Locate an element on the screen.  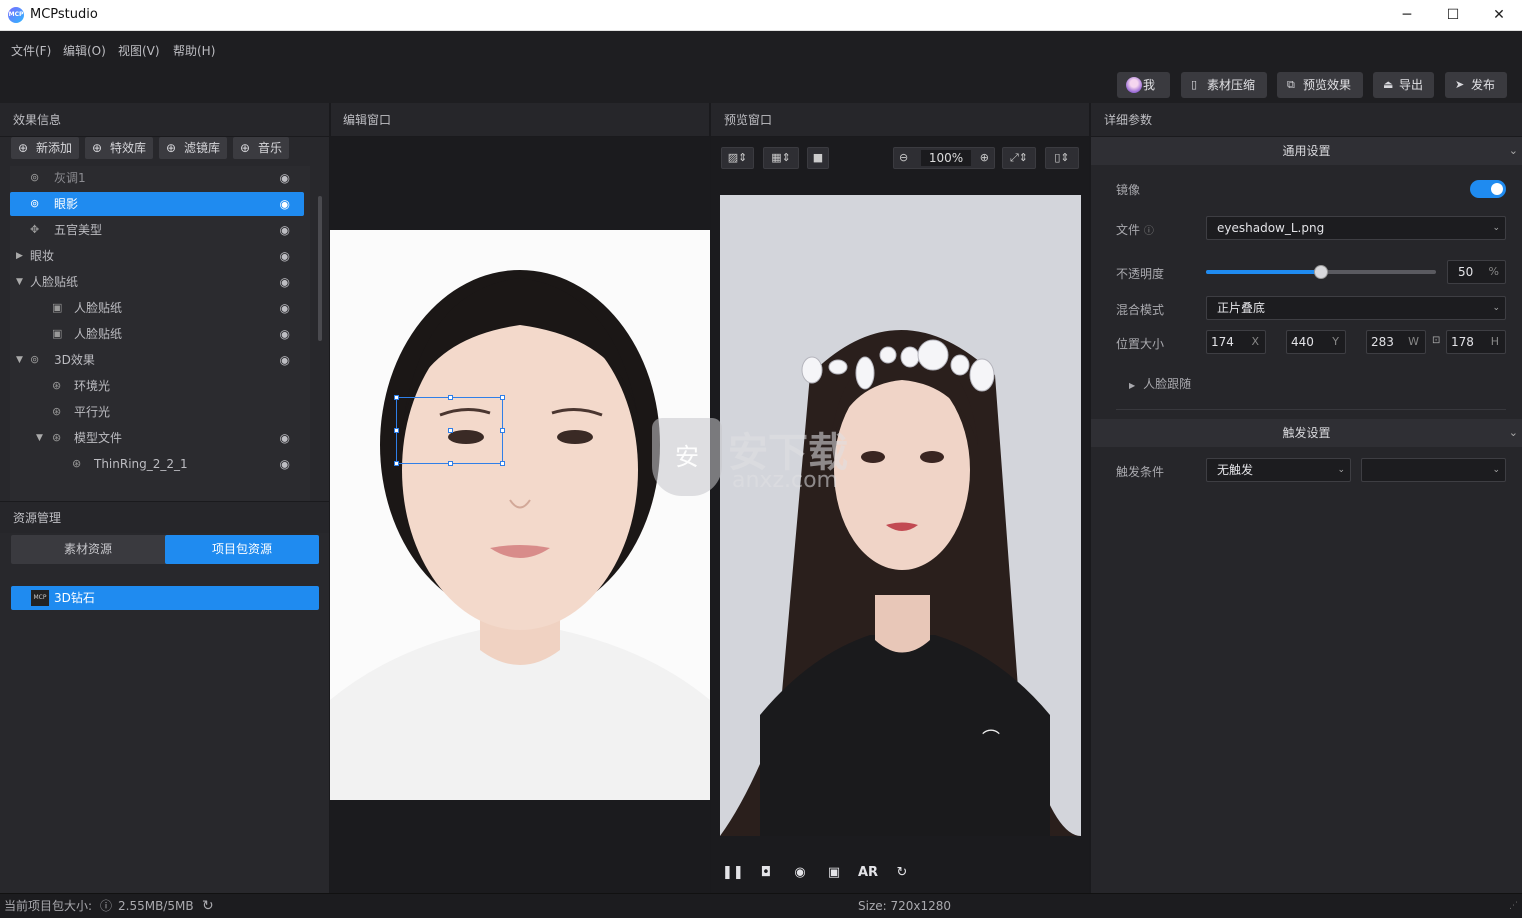
trigger-settings-header: 触发设置 ⌄ is located at coordinates (1306, 433).